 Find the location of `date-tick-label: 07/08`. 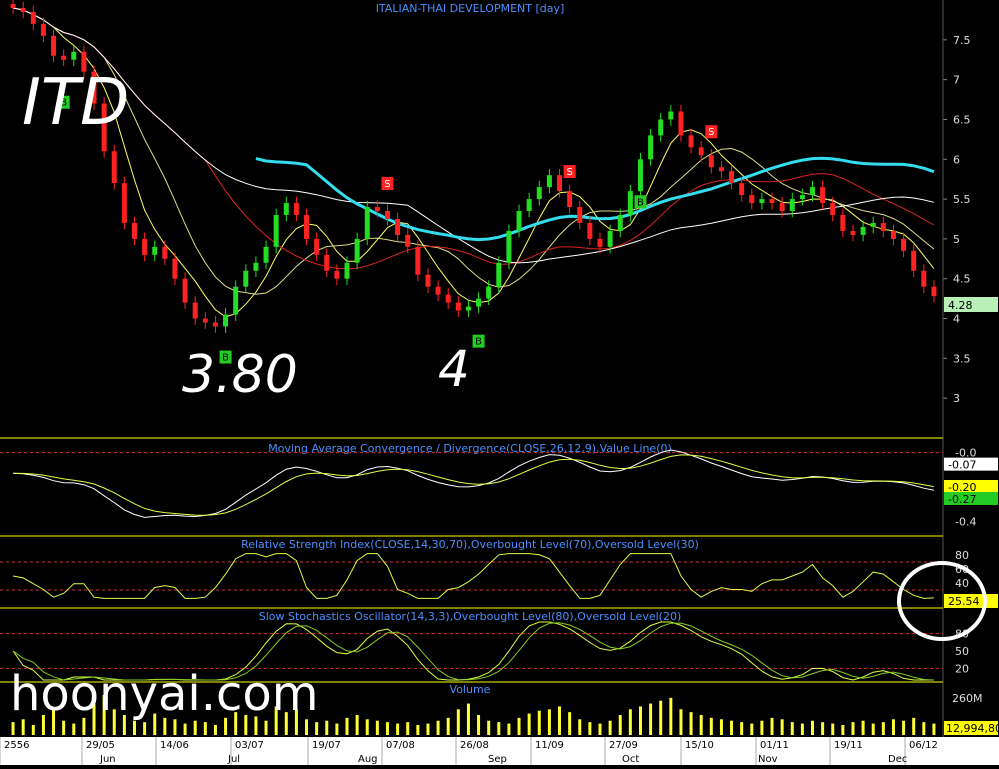

date-tick-label: 07/08 is located at coordinates (400, 745).